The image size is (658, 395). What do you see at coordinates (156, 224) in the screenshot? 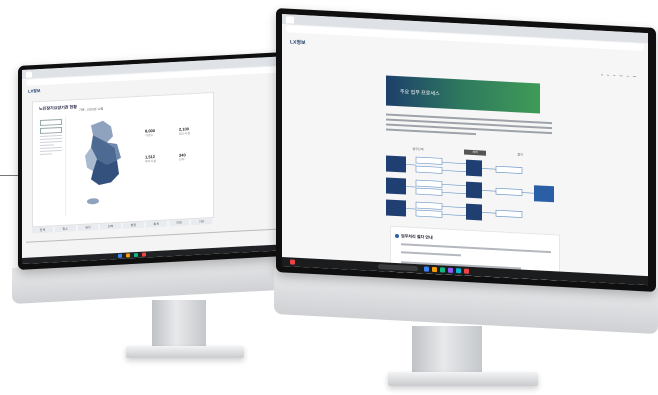
I see `tab-item: 통계` at bounding box center [156, 224].